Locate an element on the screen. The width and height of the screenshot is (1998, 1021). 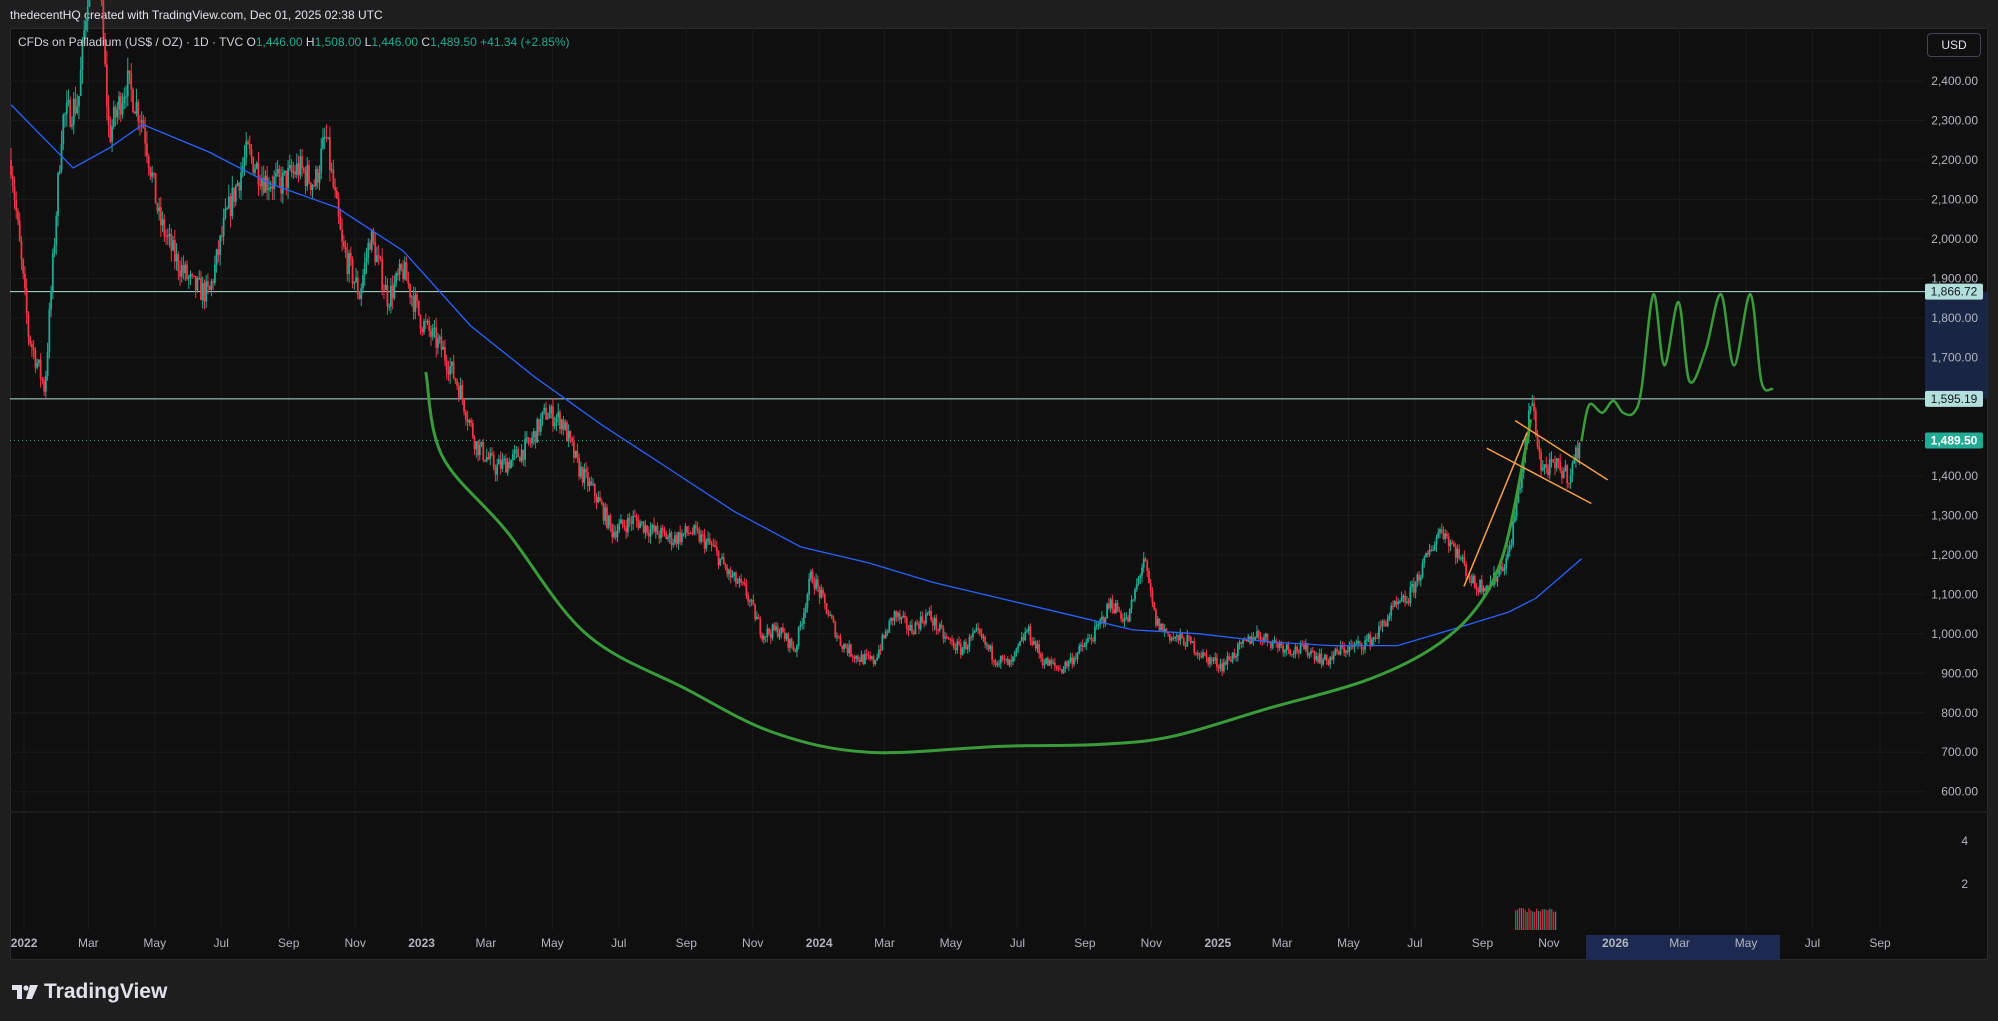
currency-button: USD is located at coordinates (1954, 45).